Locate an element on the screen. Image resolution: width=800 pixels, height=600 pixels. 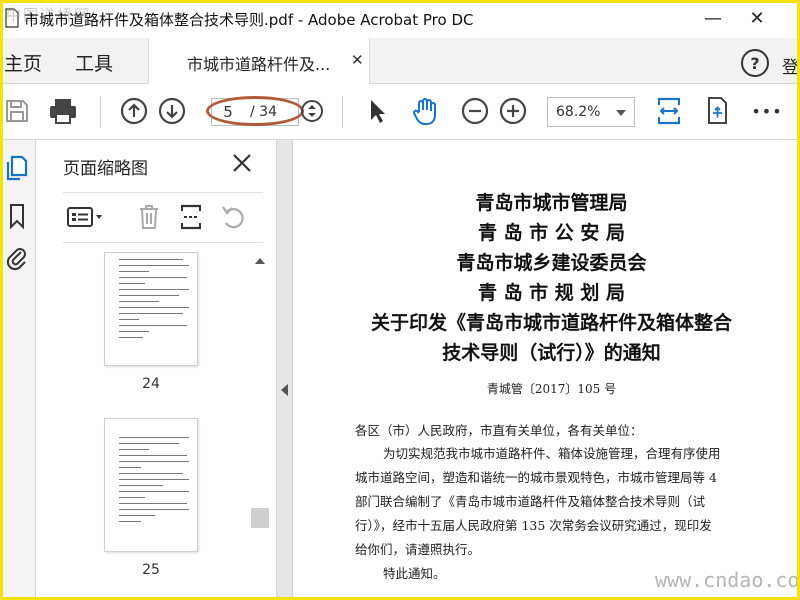
issuer-line: 青岛市城乡建设委员会 is located at coordinates (551, 263).